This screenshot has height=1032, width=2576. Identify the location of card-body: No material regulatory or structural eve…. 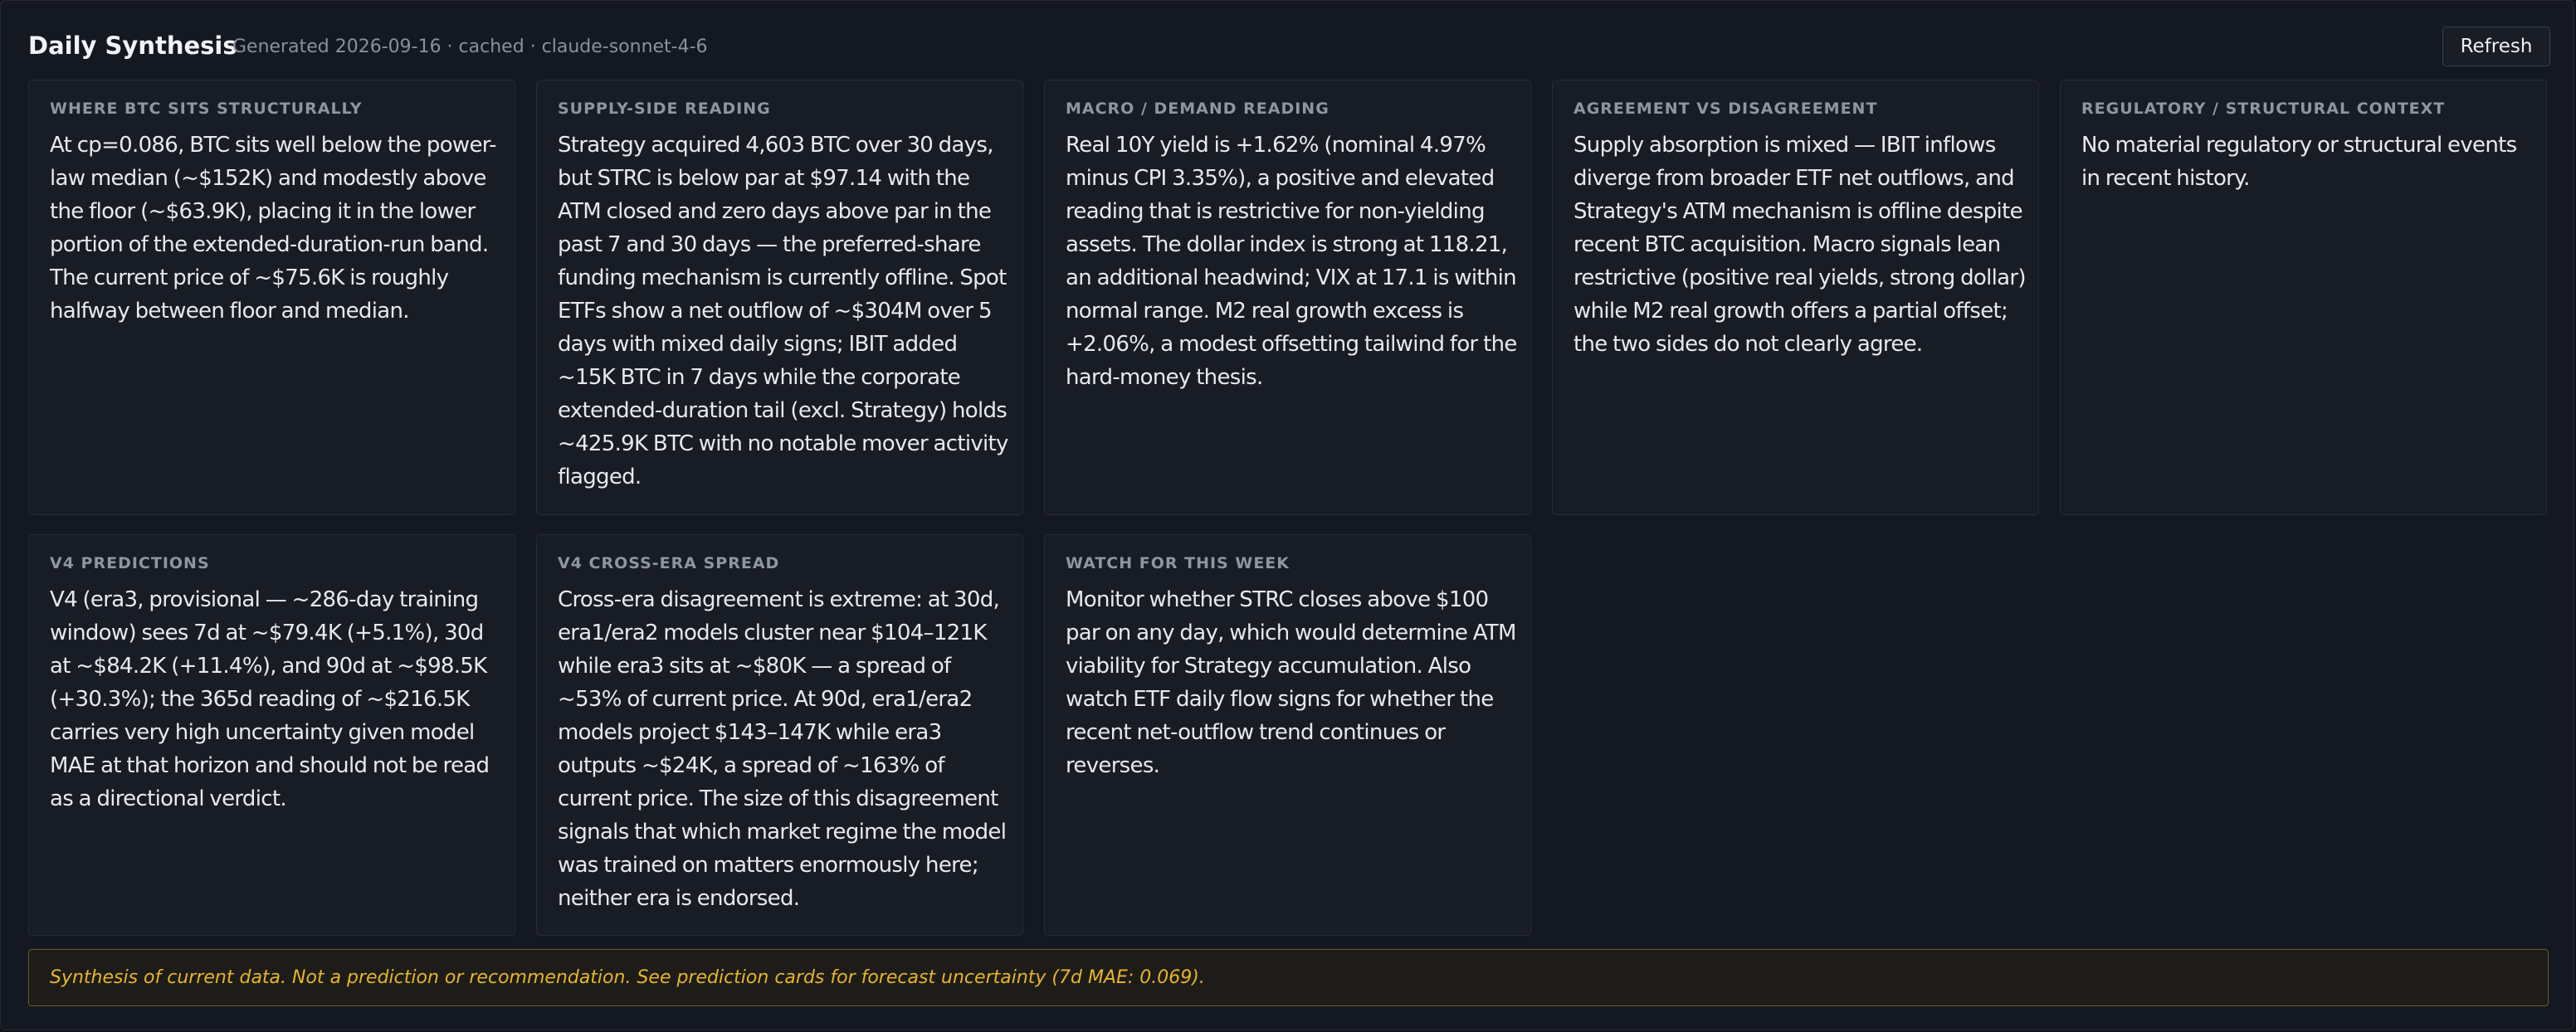
(2299, 162).